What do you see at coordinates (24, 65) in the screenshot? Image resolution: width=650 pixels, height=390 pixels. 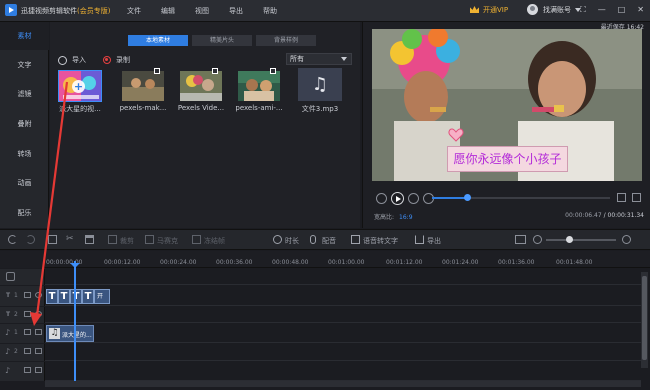 I see `sidebar-item-text: 文字` at bounding box center [24, 65].